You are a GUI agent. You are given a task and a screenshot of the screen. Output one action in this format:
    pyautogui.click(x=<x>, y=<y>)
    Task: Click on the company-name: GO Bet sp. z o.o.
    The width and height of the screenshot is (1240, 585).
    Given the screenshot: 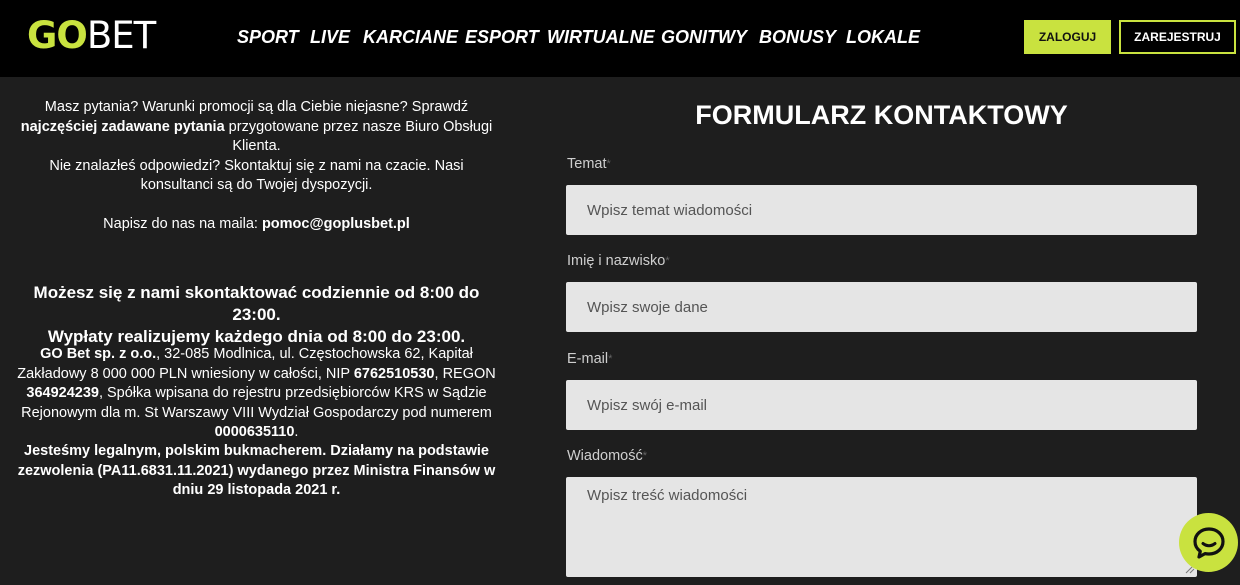 What is the action you would take?
    pyautogui.click(x=98, y=354)
    